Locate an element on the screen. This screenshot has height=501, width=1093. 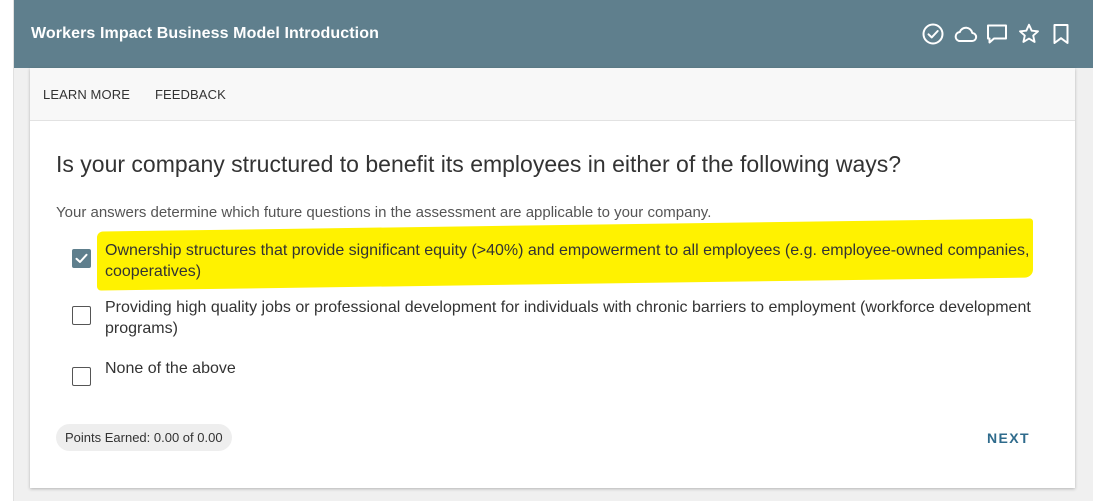
checkmark-icon is located at coordinates (81, 258).